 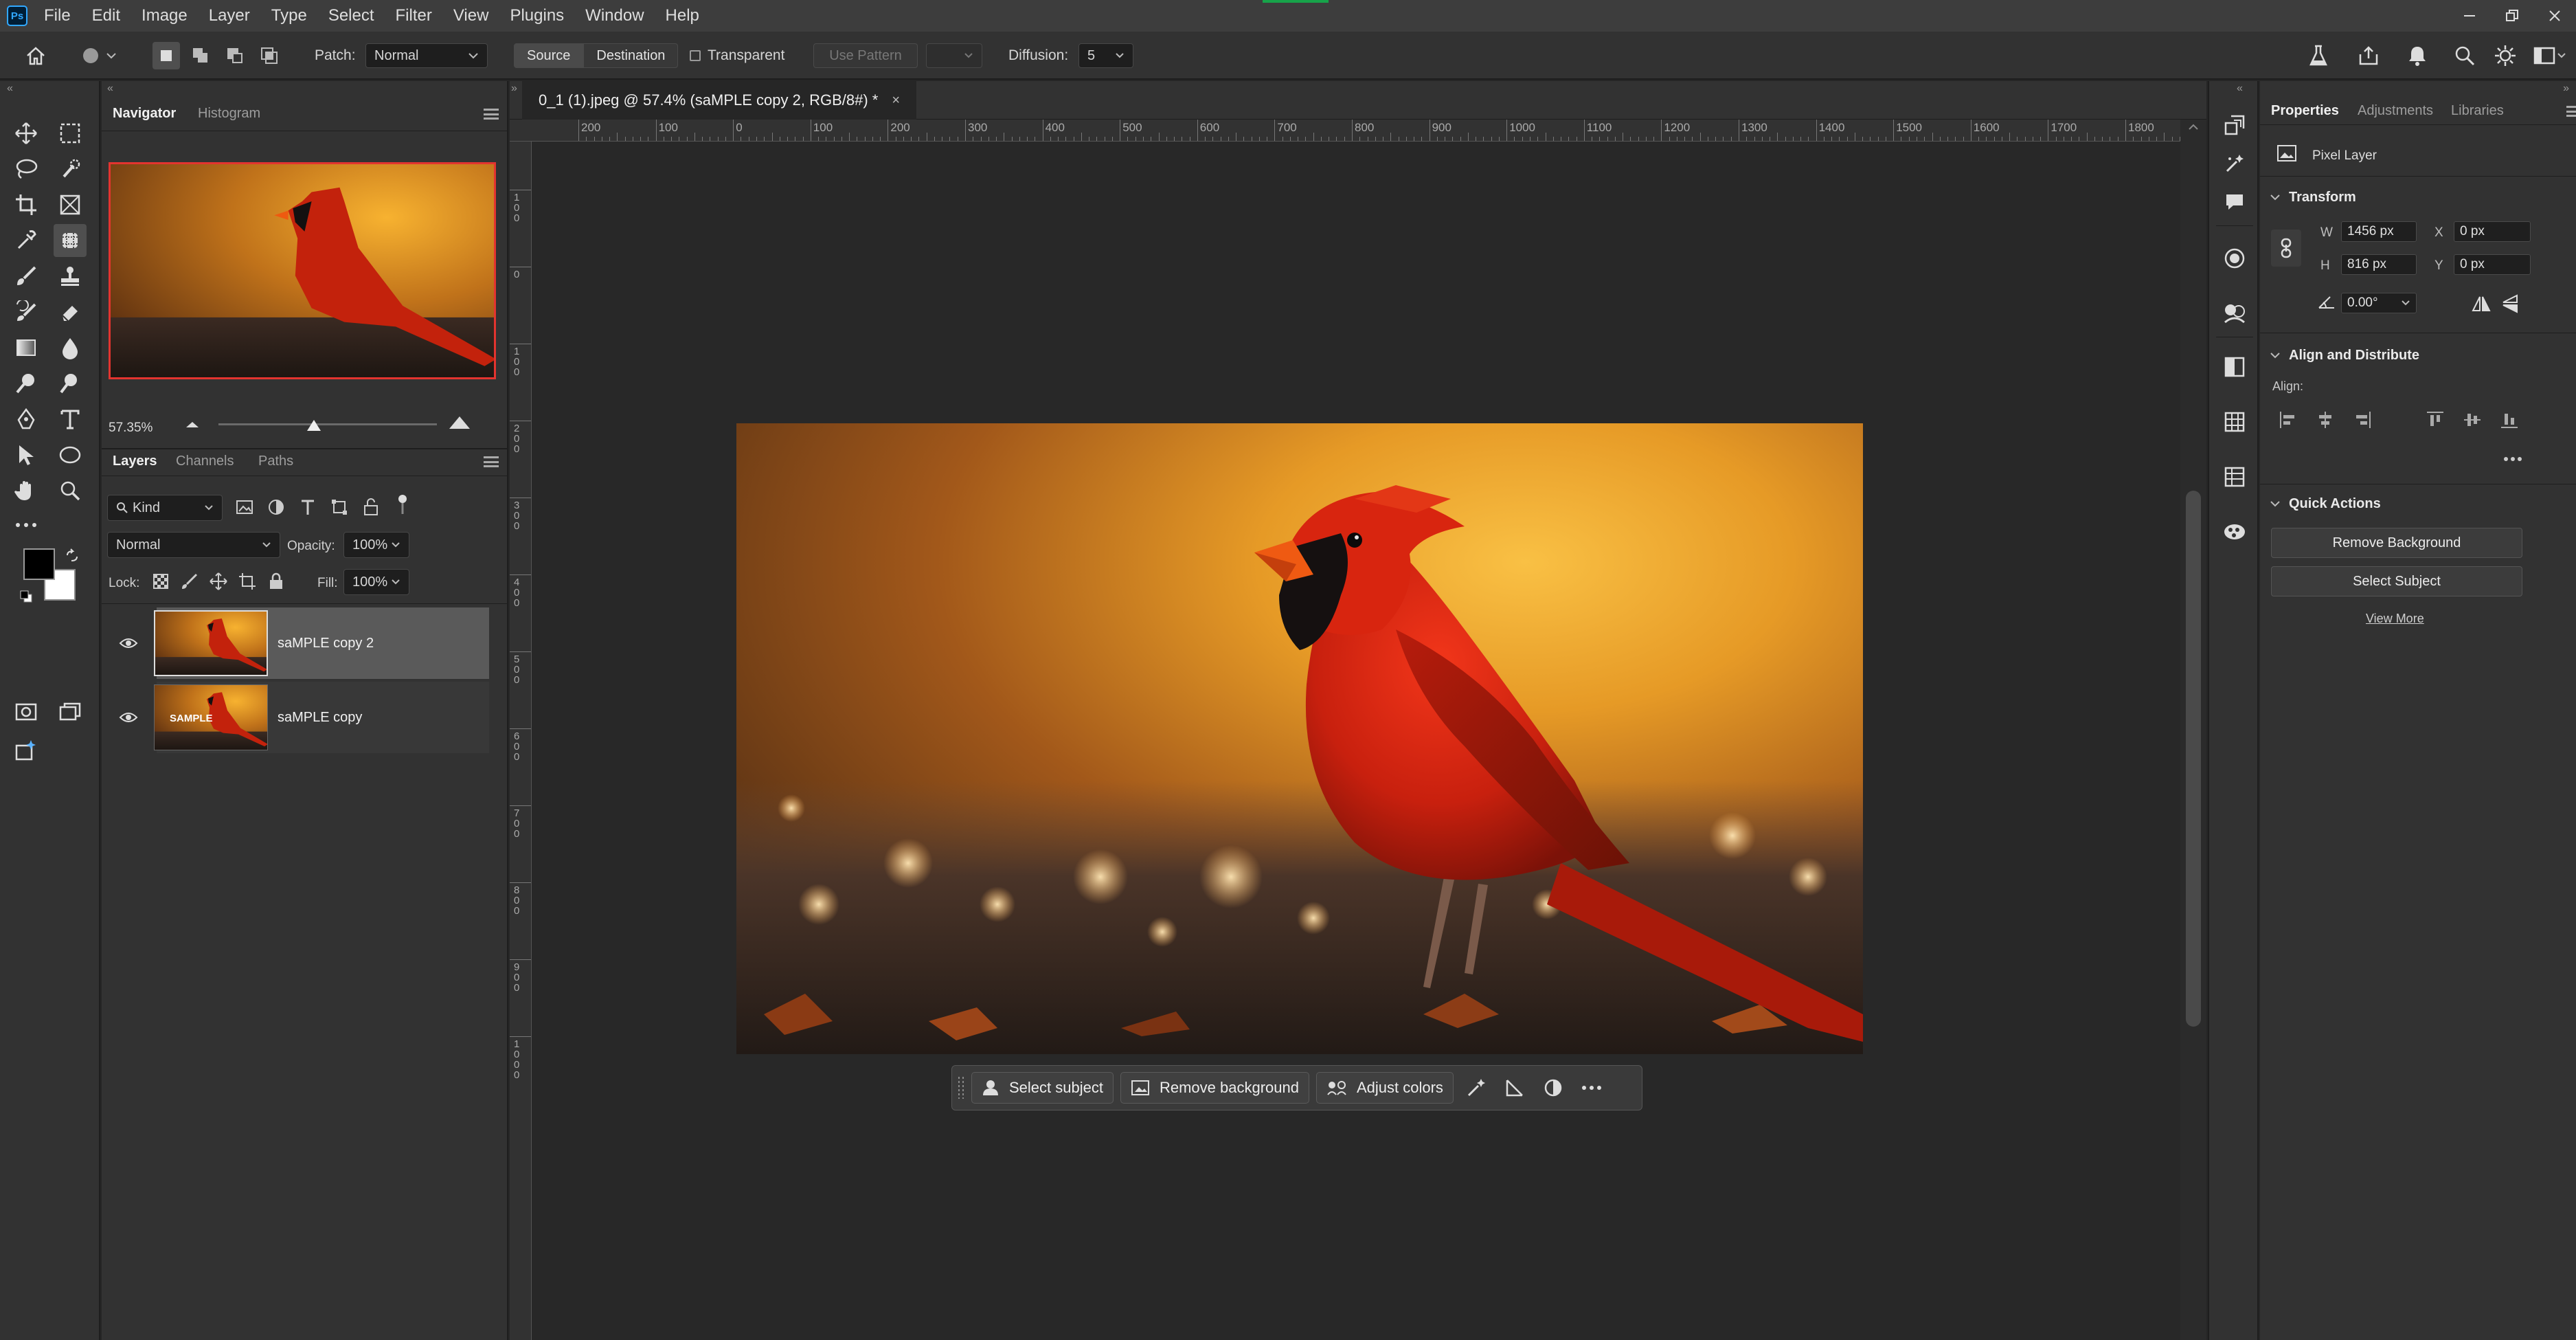 I want to click on history-brush-tool-icon, so click(x=26, y=312).